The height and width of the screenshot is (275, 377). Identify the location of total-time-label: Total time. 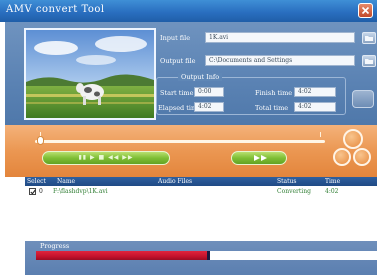
(272, 108).